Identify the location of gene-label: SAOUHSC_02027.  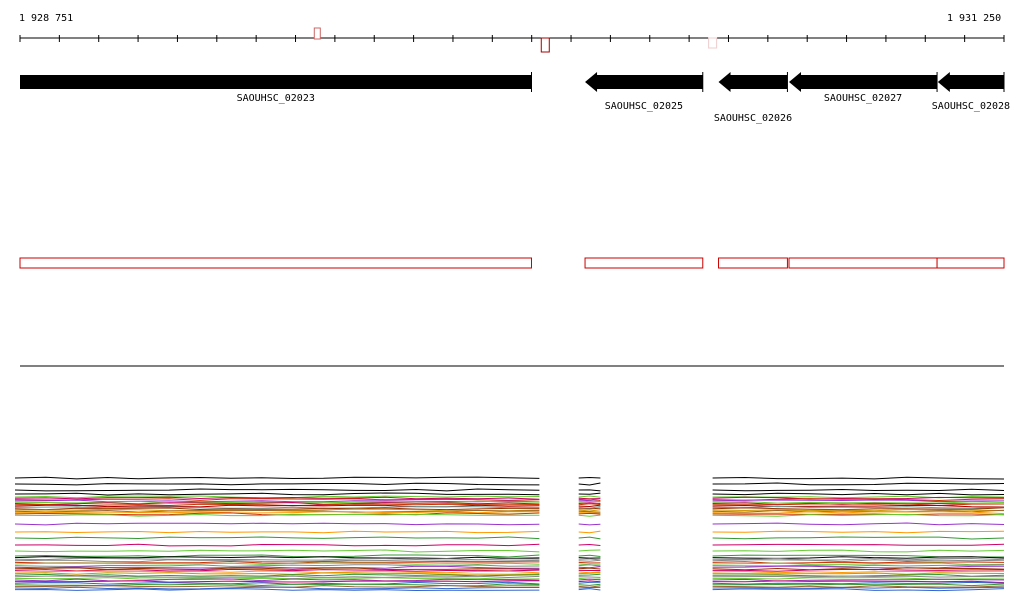
(863, 98).